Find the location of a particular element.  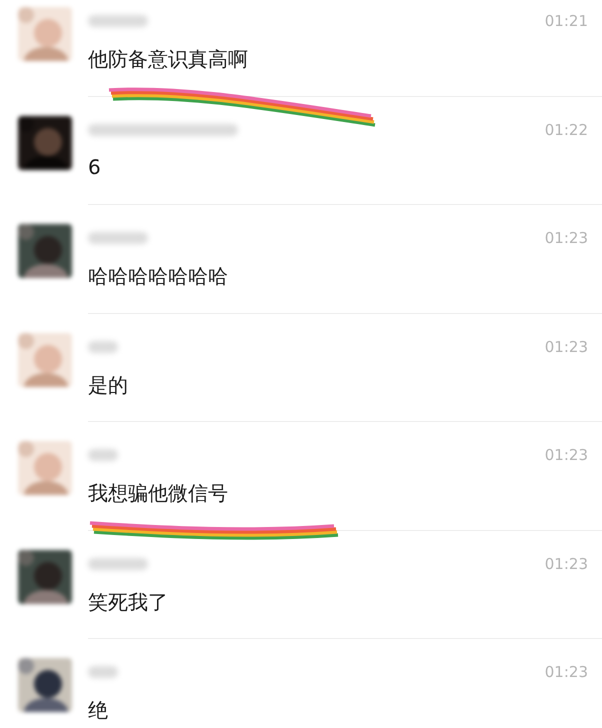

message-text: 绝 is located at coordinates (98, 710).